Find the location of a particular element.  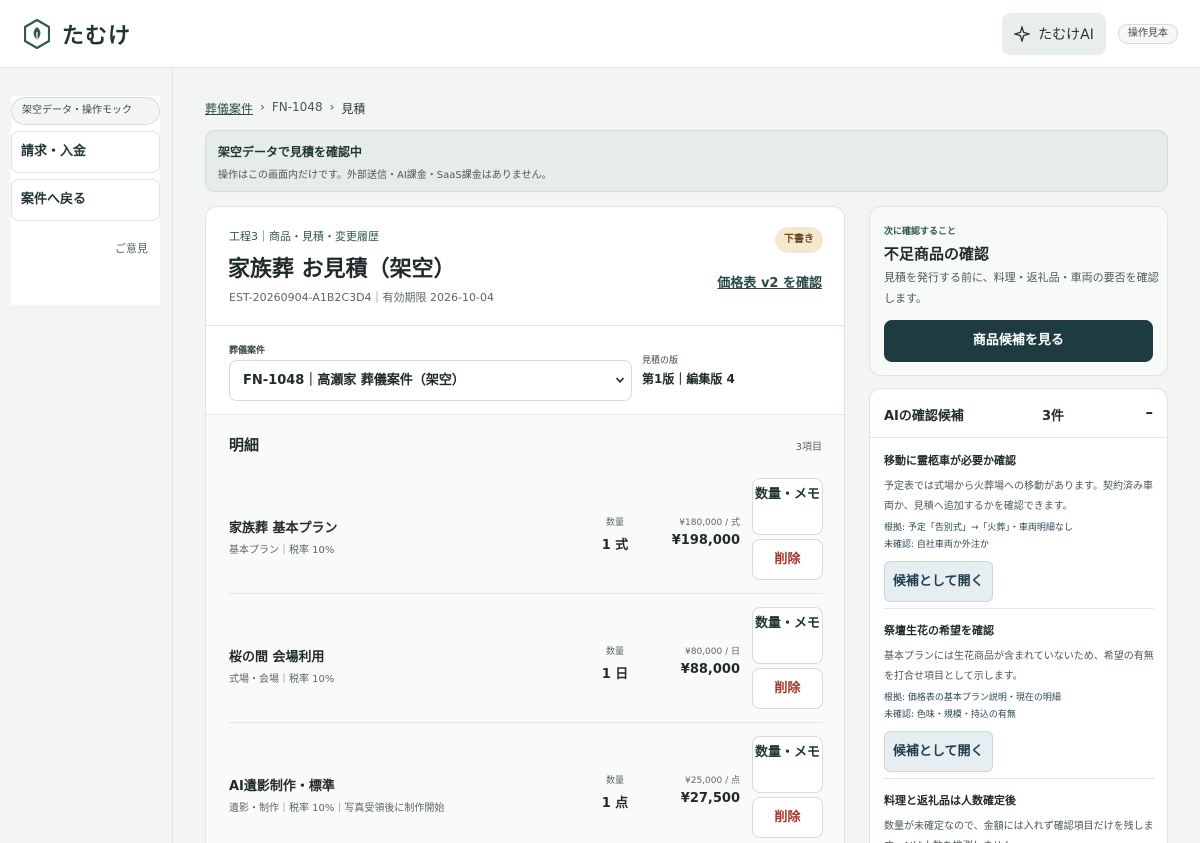

line-item-name: 桜の間 会場利用 is located at coordinates (277, 657).